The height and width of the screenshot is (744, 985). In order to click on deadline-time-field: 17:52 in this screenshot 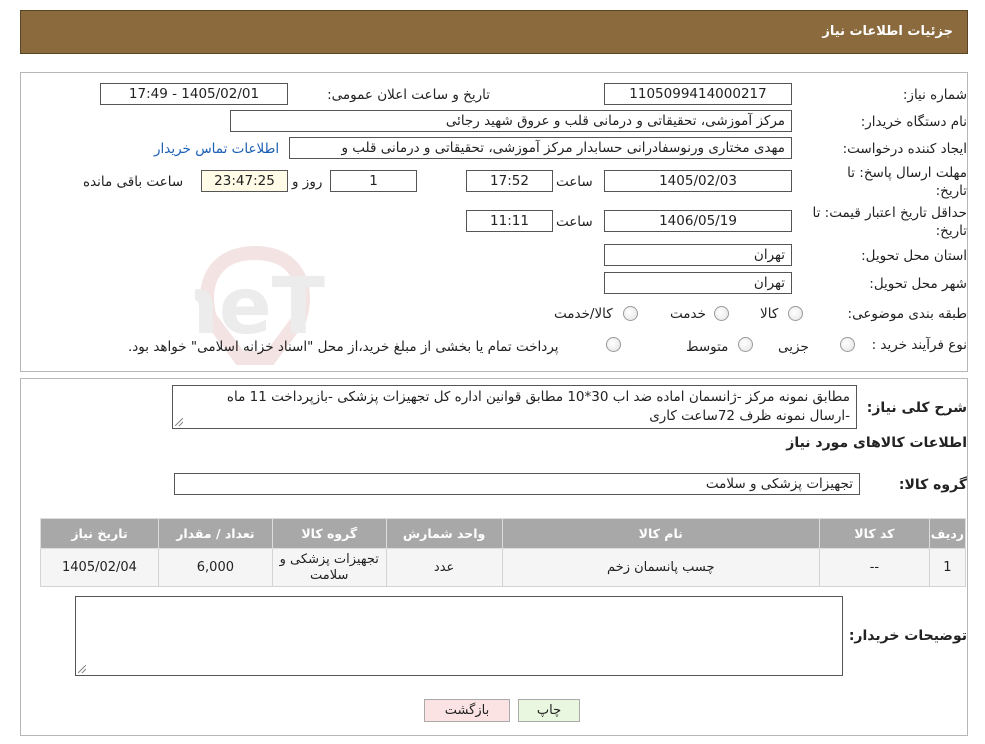, I will do `click(509, 181)`.